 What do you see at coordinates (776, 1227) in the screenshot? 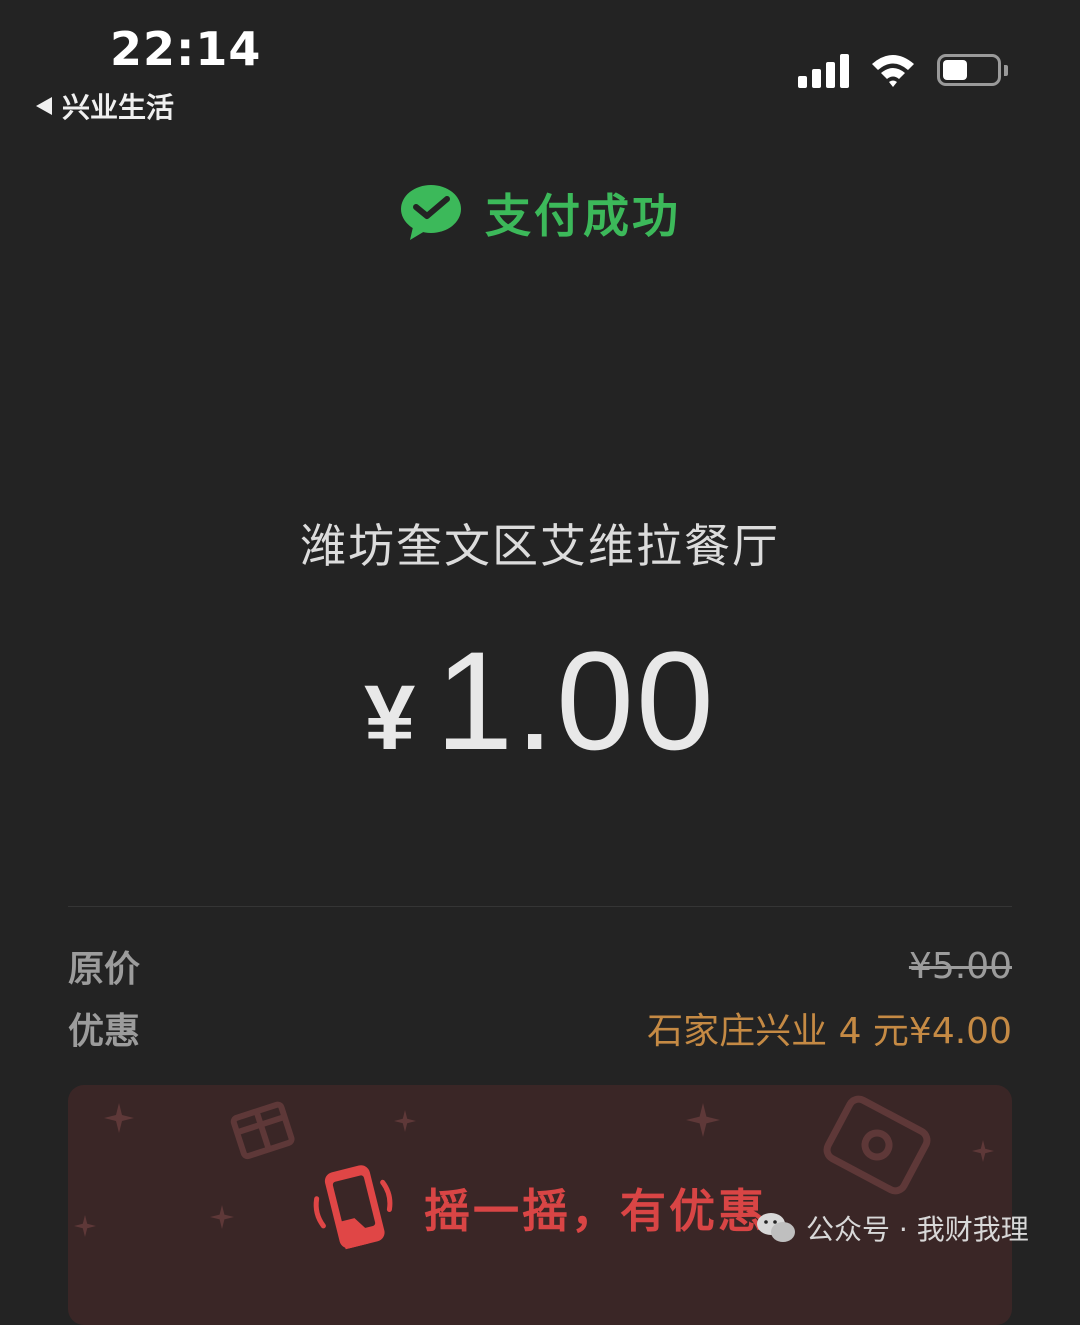
I see `wechat-icon` at bounding box center [776, 1227].